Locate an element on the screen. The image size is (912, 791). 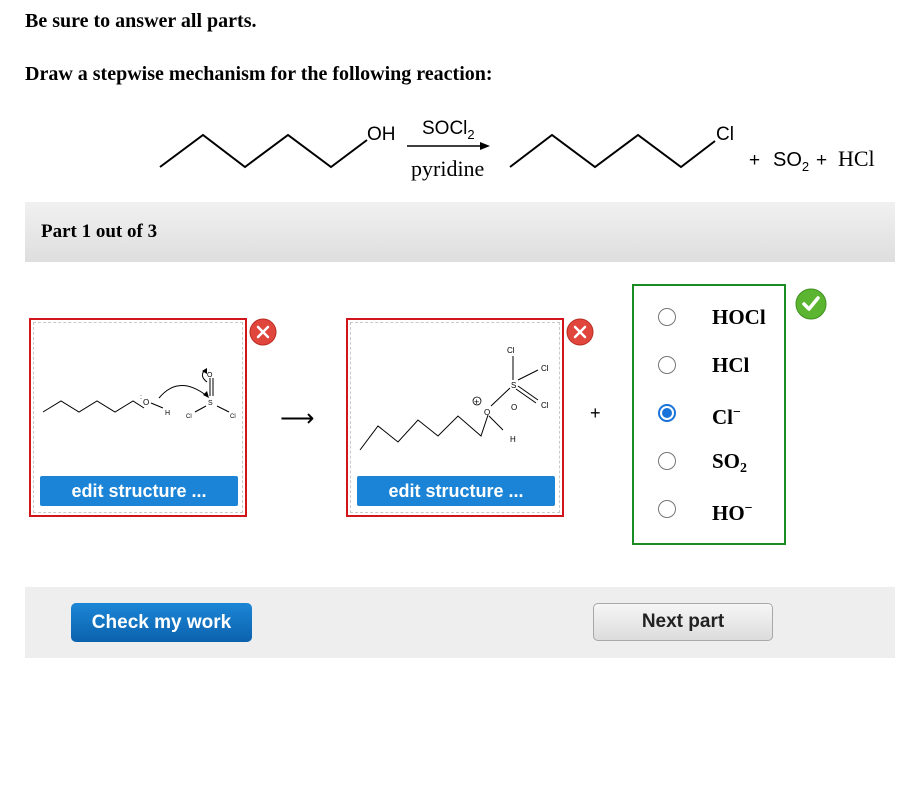
atom-cl-low: Cl is located at coordinates (545, 405).